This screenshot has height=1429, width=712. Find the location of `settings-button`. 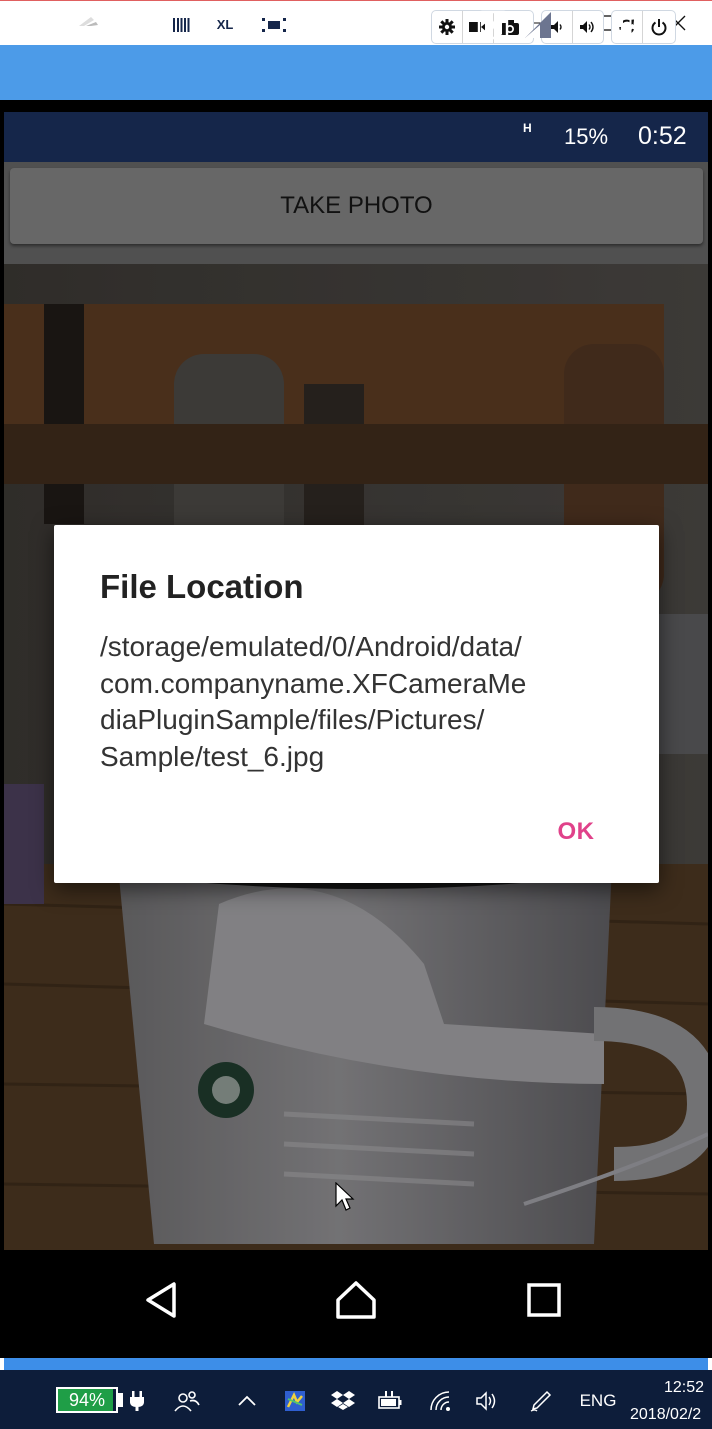

settings-button is located at coordinates (447, 27).